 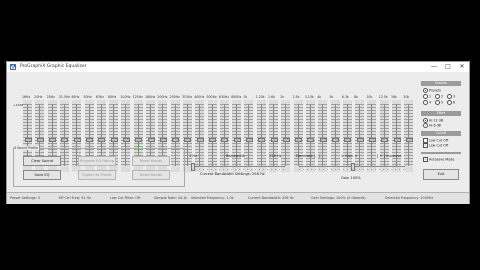 I want to click on eq-band-frequency-label: 31.5Hz, so click(x=64, y=97).